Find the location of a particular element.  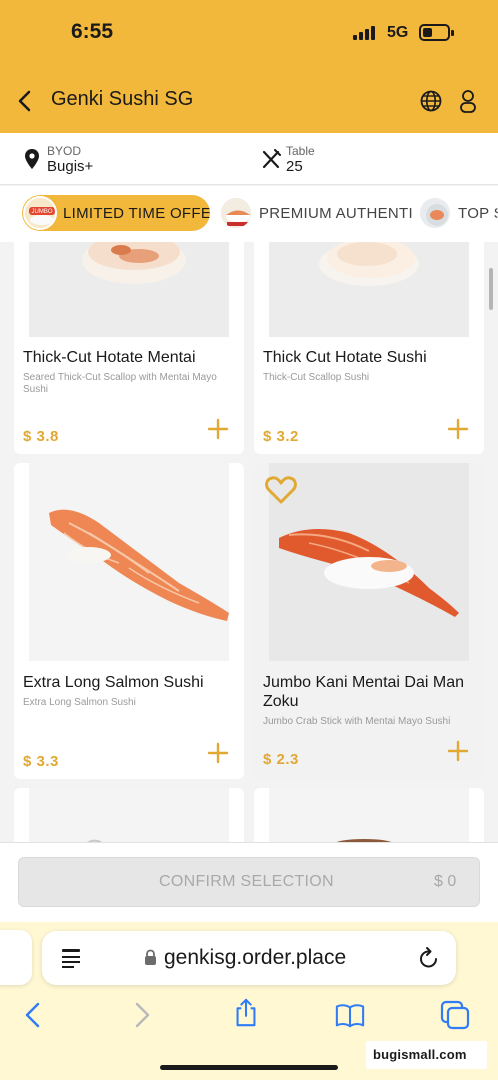

product-description: Extra Long Salmon Sushi is located at coordinates (79, 702).